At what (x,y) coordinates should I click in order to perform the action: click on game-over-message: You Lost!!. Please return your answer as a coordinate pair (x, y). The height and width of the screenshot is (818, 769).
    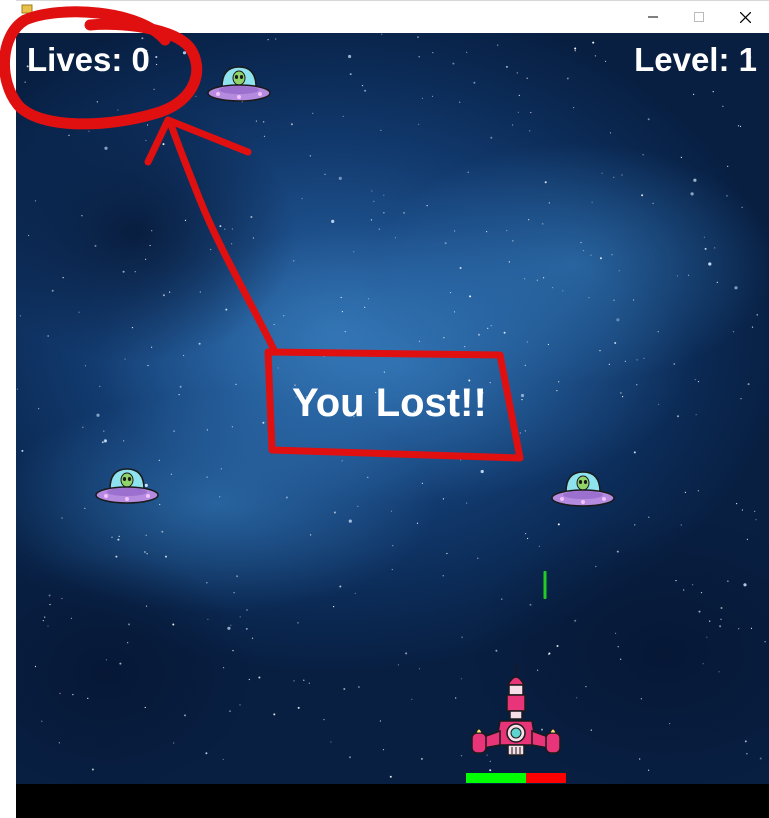
    Looking at the image, I should click on (389, 403).